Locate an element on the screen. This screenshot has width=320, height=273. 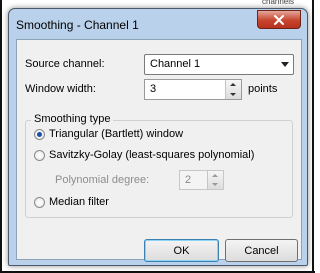
polynomial-degree-spinbox: 2 is located at coordinates (201, 180).